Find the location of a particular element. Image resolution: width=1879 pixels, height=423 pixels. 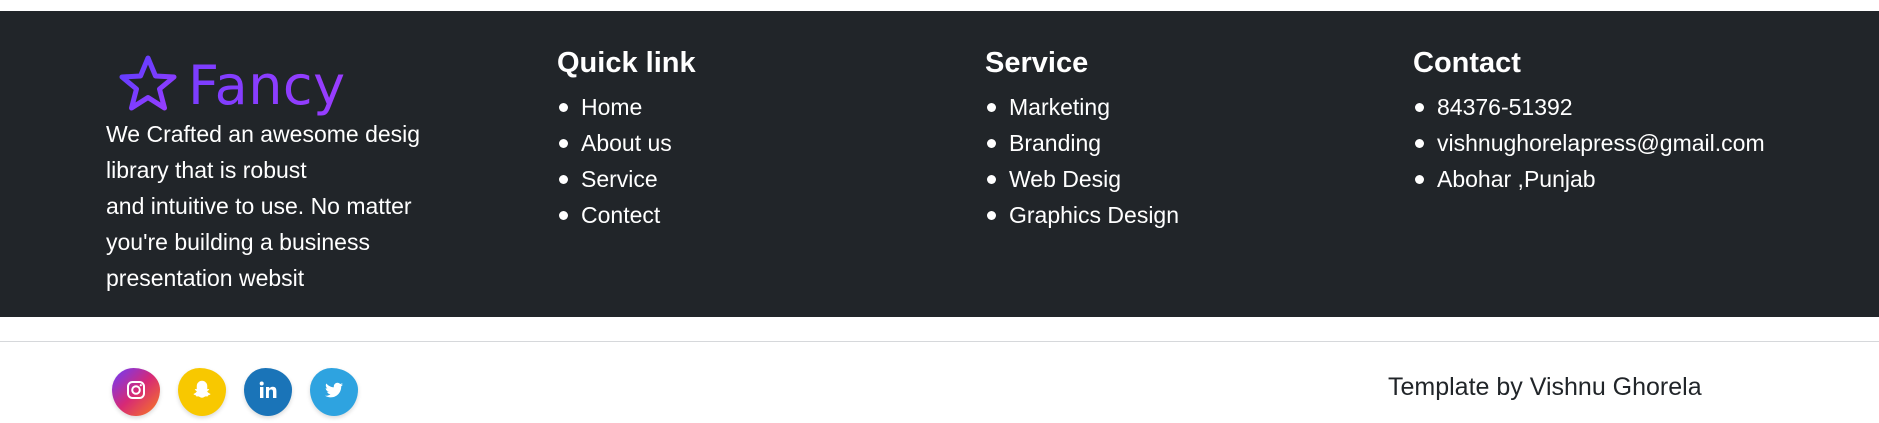

service-item-branding: Branding is located at coordinates (1082, 143).